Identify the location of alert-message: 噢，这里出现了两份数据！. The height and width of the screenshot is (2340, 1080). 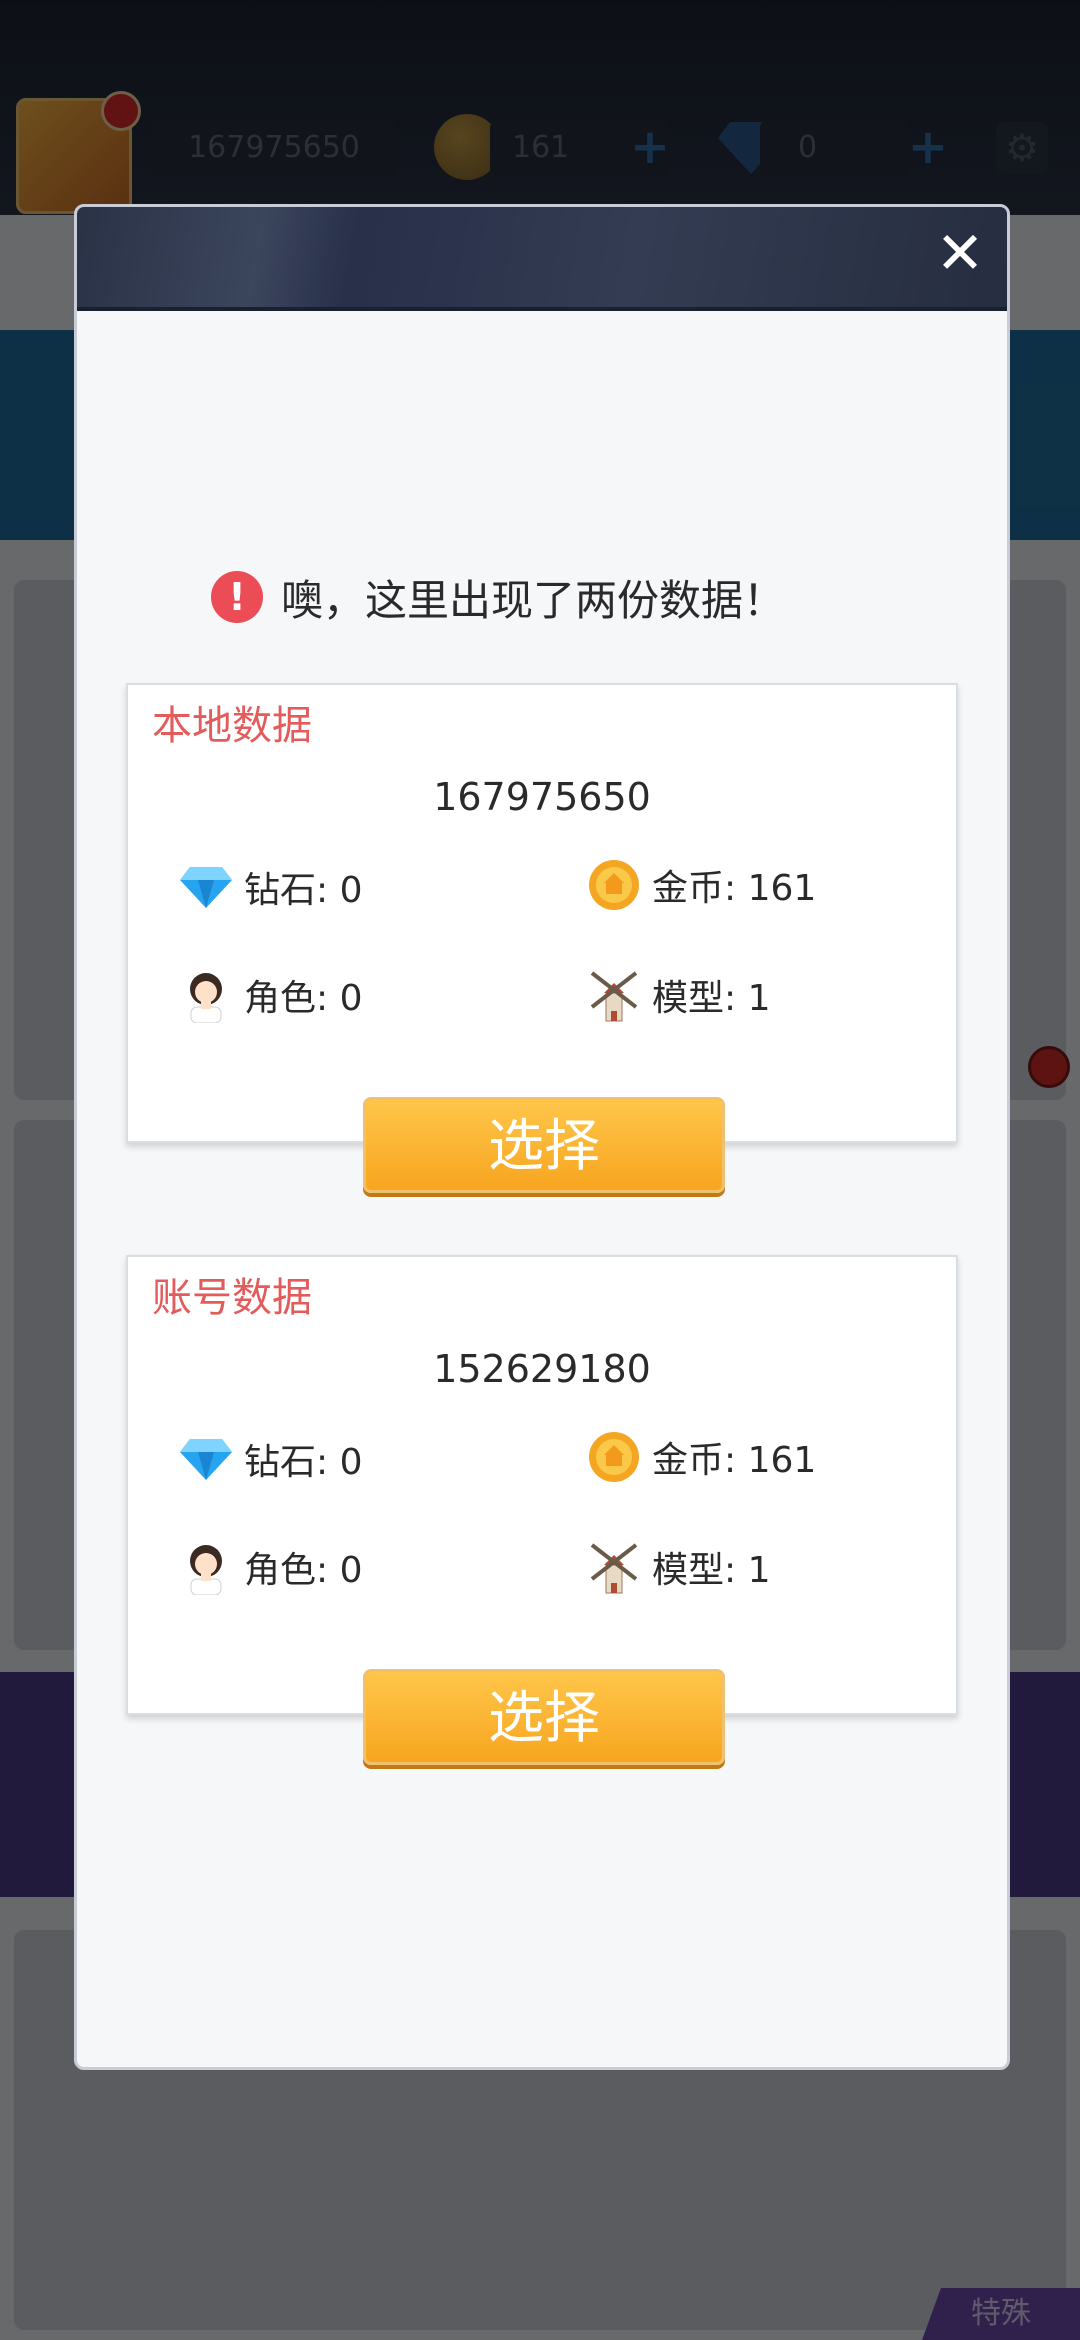
(533, 600).